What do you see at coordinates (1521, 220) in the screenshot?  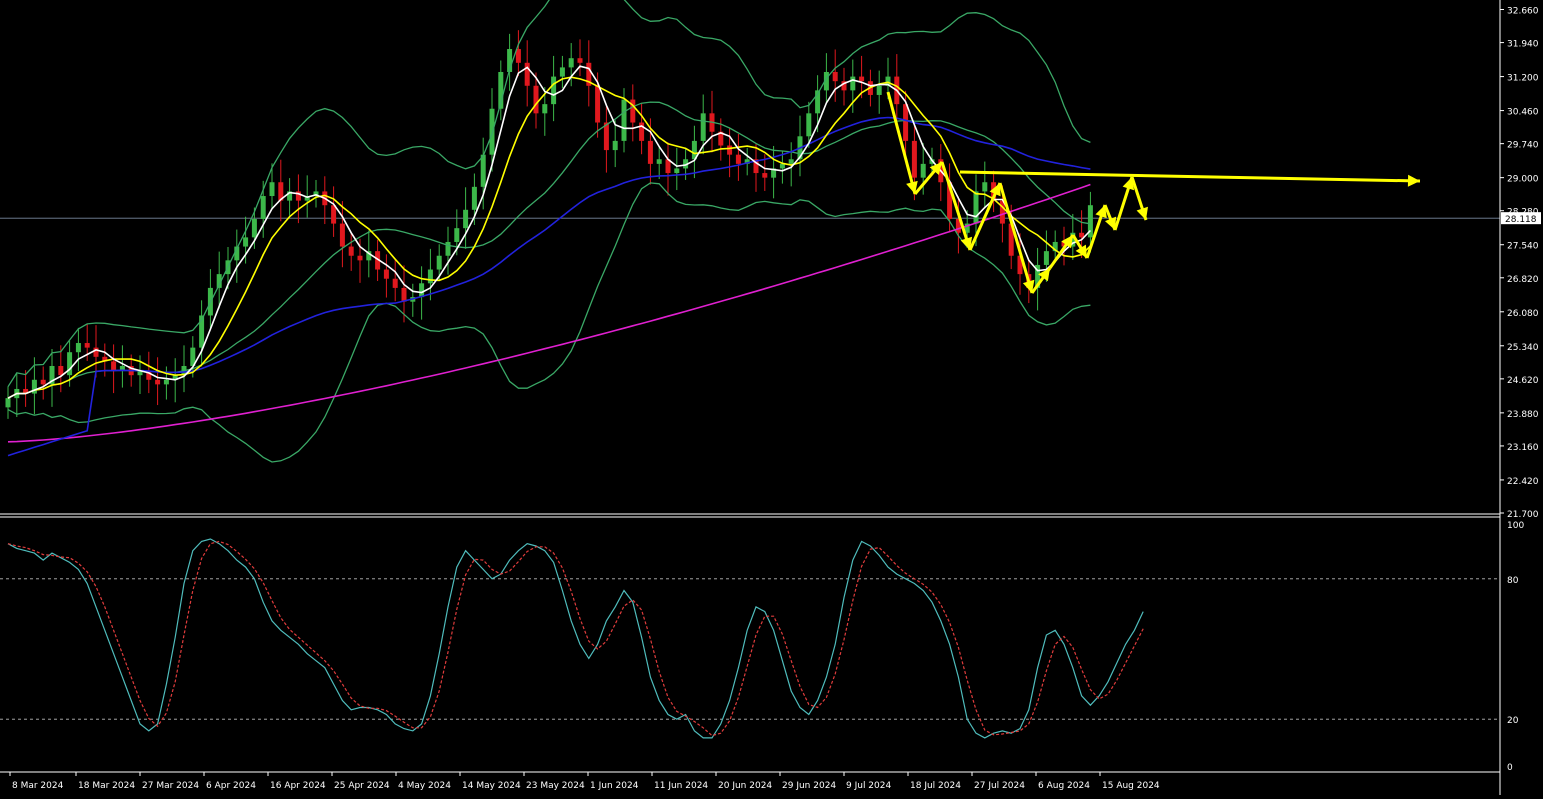 I see `current-price-label: 28.118` at bounding box center [1521, 220].